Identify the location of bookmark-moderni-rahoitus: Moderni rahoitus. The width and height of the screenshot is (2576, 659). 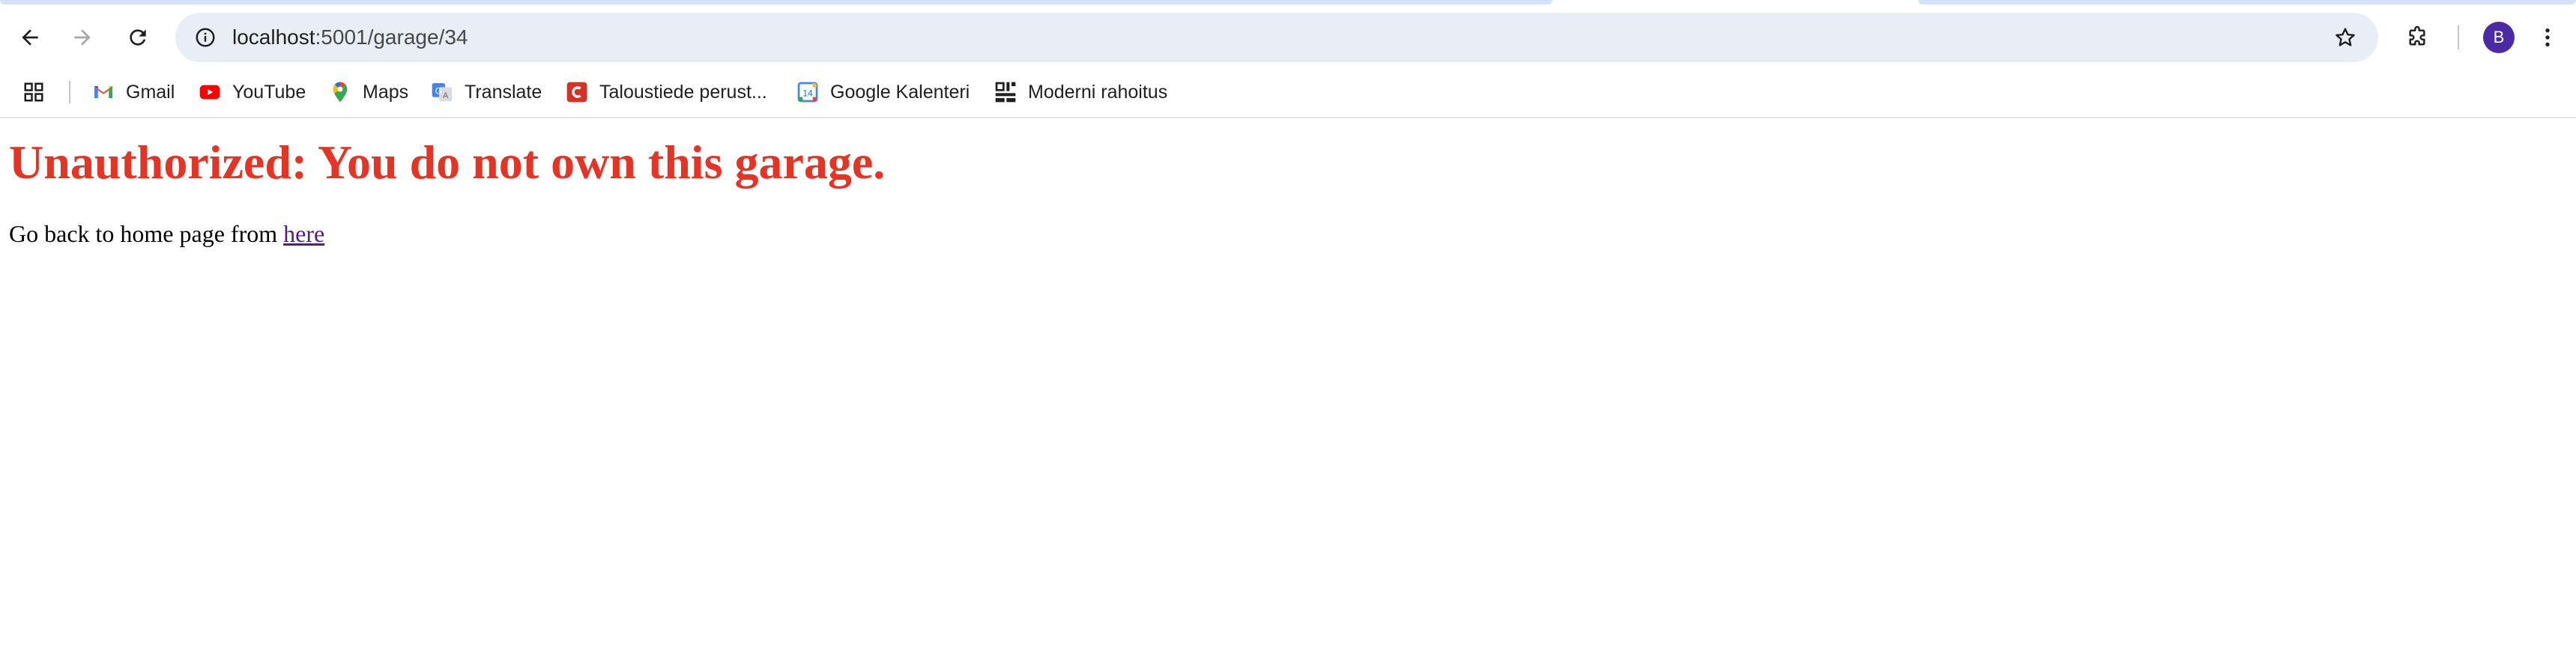
(1080, 92).